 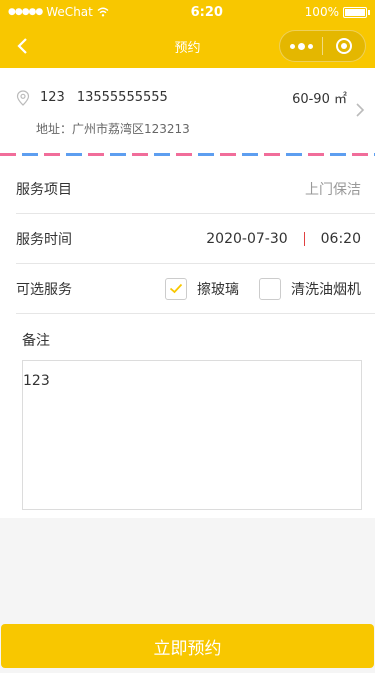 What do you see at coordinates (187, 12) in the screenshot?
I see `status-bar: ●●●●● WeChat 6:20 100%` at bounding box center [187, 12].